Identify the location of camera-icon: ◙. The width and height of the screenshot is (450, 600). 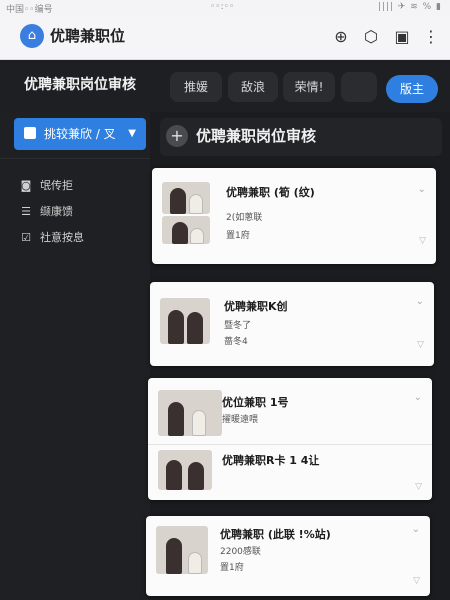
(26, 185).